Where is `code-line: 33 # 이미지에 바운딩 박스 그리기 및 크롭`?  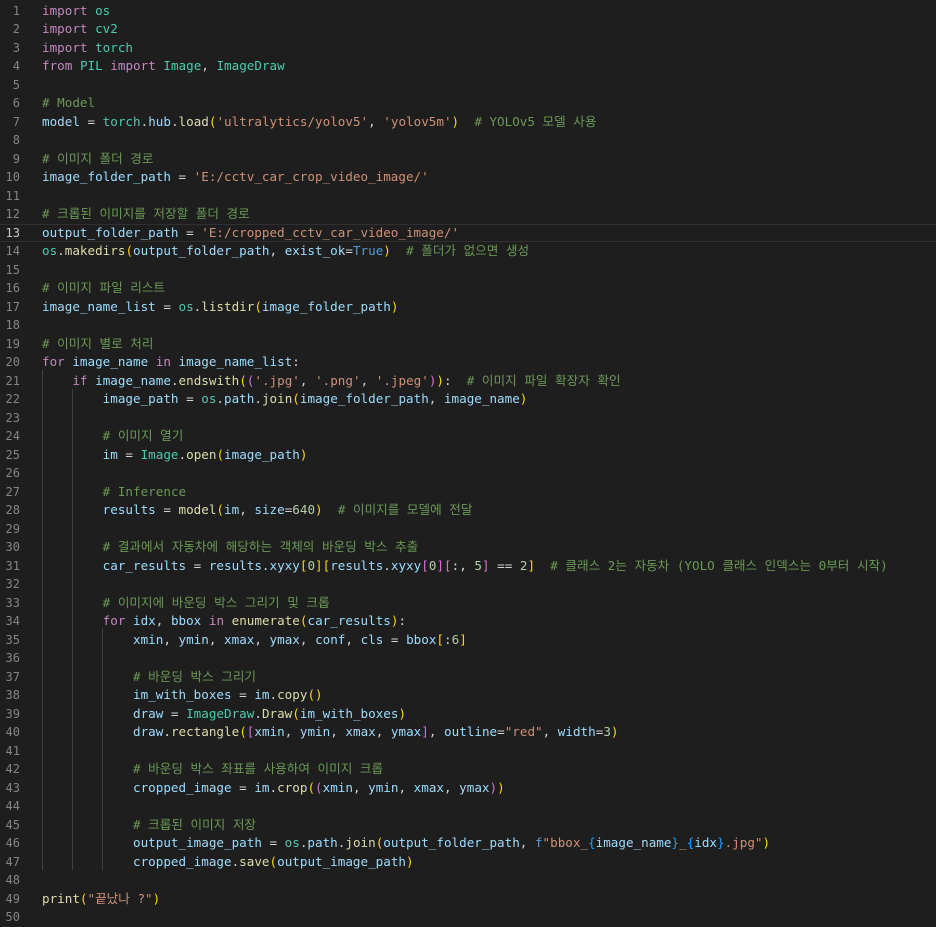 code-line: 33 # 이미지에 바운딩 박스 그리기 및 크롭 is located at coordinates (468, 603).